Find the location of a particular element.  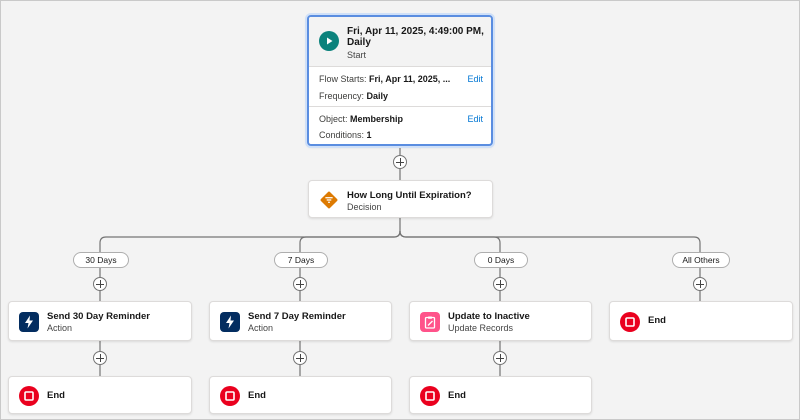

end-node-7-days: End is located at coordinates (300, 395).